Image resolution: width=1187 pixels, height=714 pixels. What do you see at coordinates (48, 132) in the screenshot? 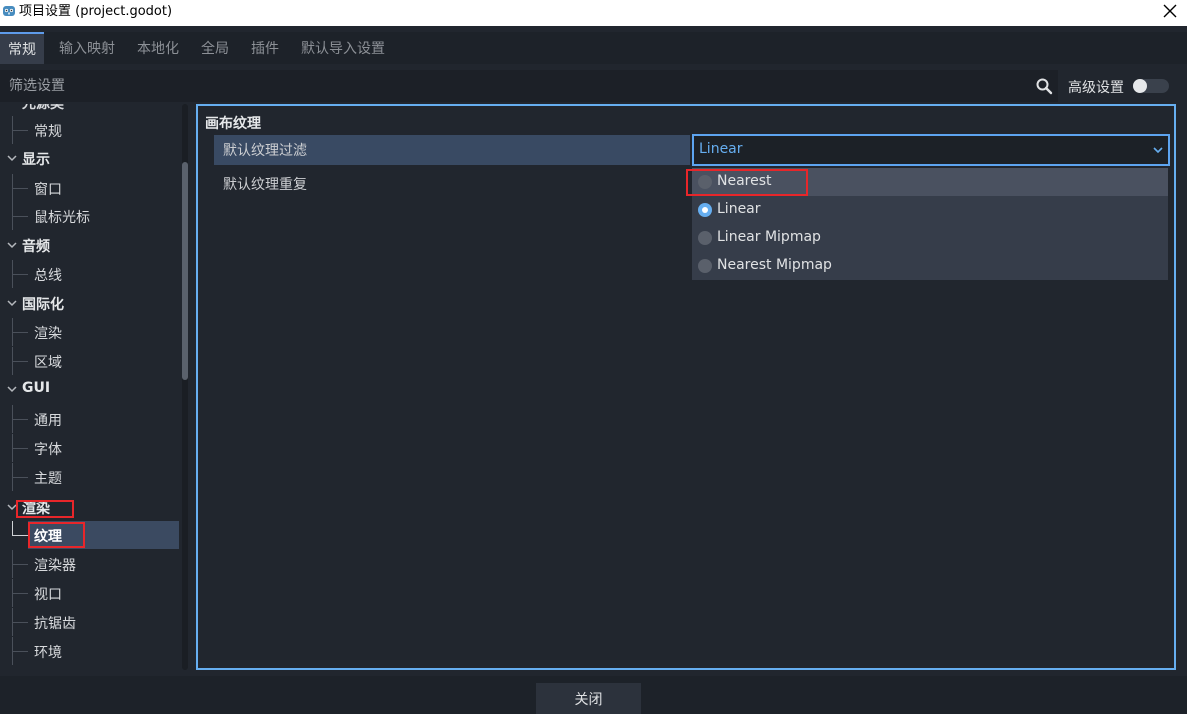
I see `tree-item-label: 常规` at bounding box center [48, 132].